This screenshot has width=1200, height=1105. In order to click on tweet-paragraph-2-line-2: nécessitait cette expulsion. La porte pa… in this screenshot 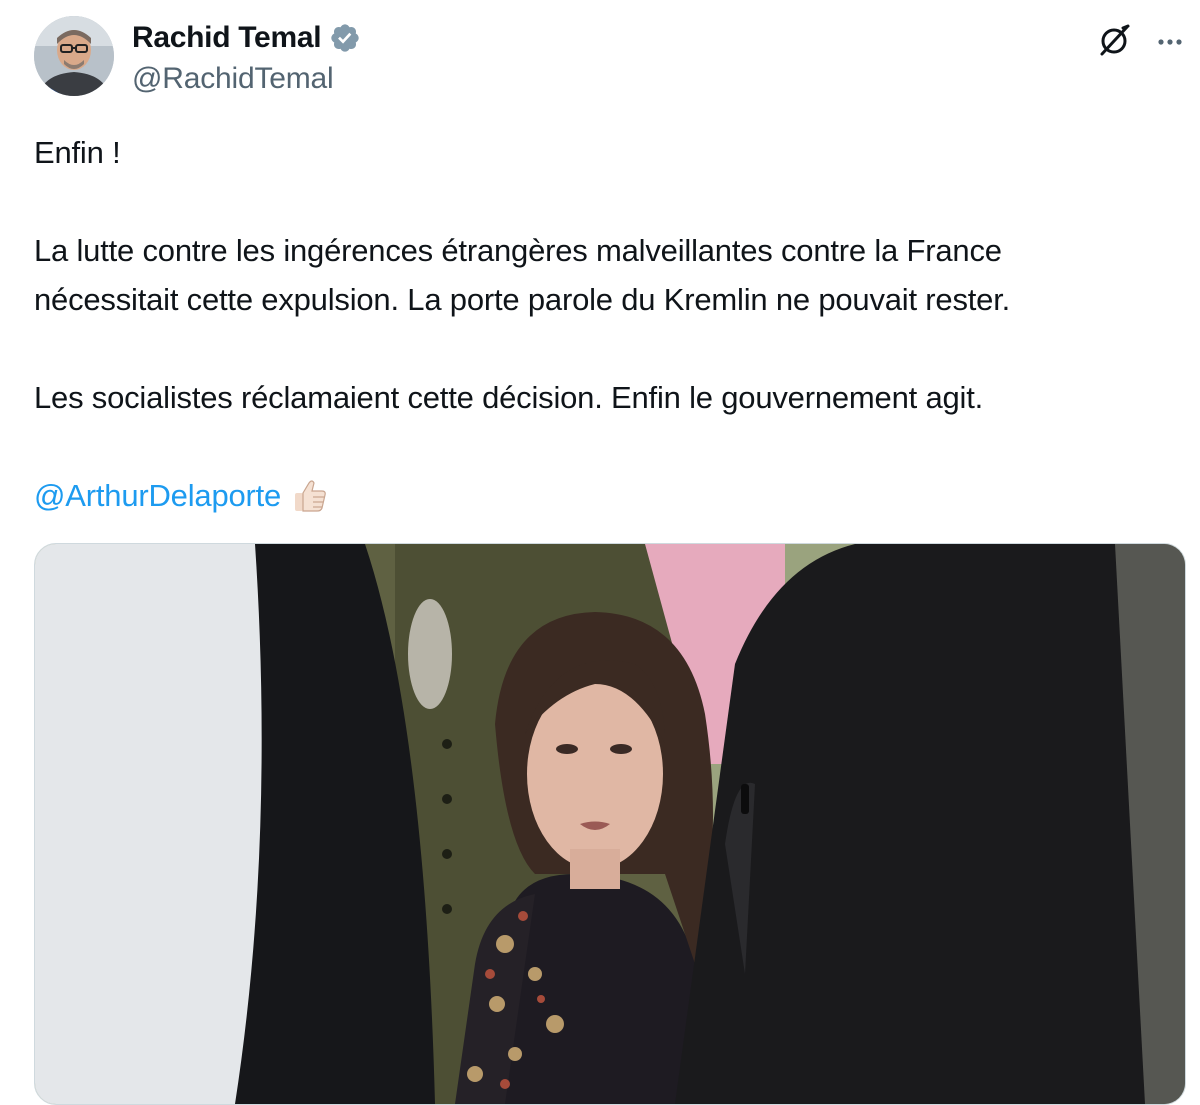, I will do `click(522, 299)`.